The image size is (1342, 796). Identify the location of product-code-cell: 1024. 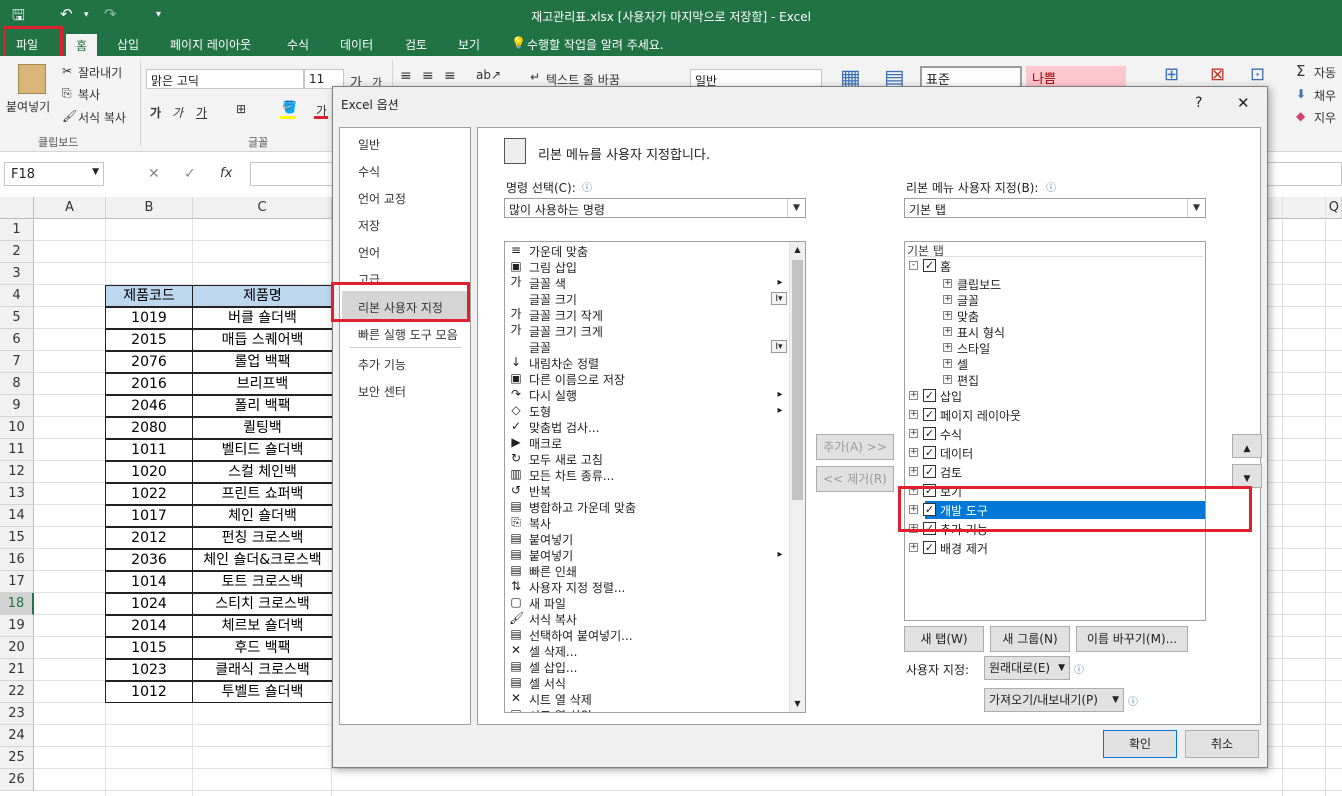
(149, 604).